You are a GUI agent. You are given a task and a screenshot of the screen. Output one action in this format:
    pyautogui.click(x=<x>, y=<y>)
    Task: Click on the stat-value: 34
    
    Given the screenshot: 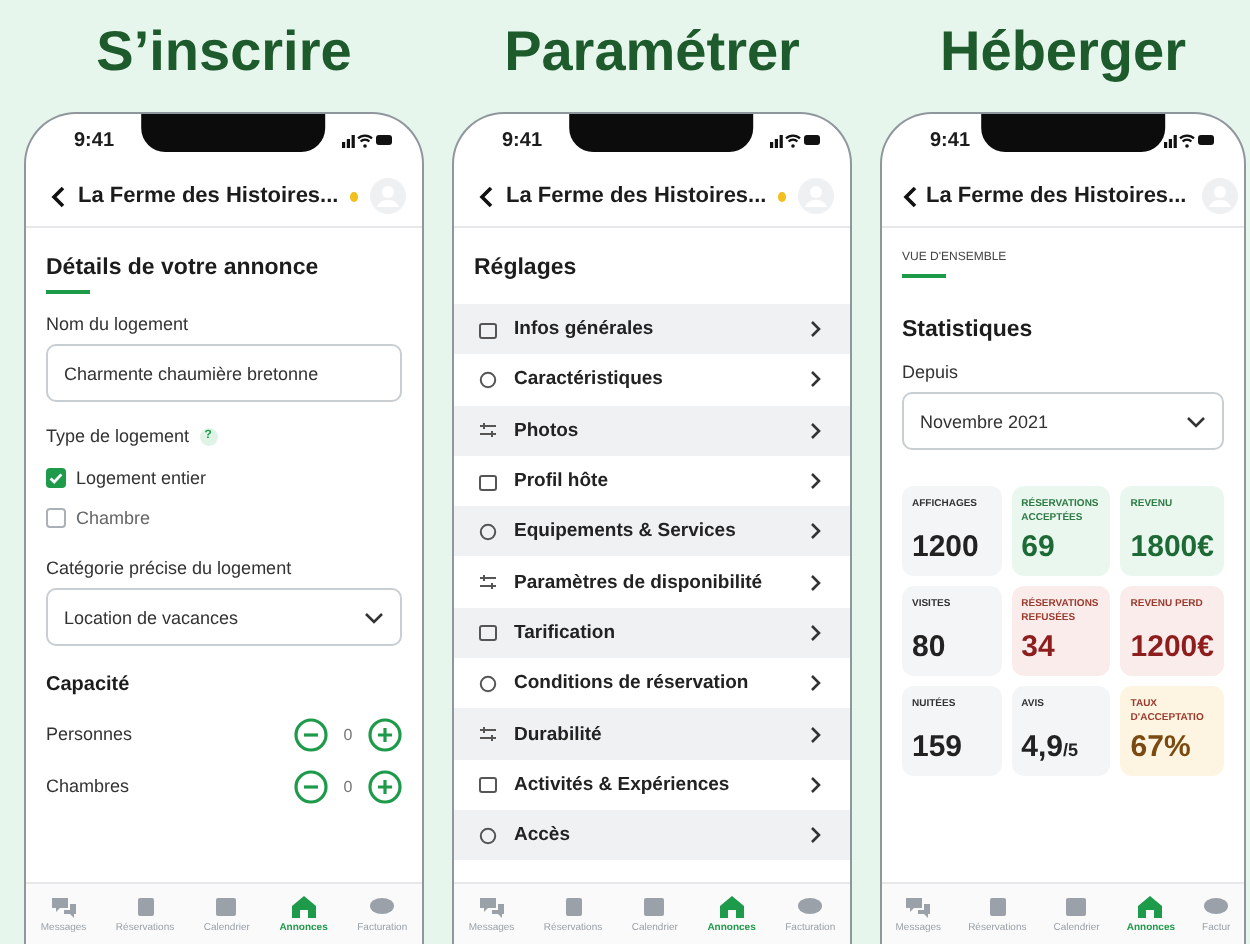 What is the action you would take?
    pyautogui.click(x=1039, y=647)
    